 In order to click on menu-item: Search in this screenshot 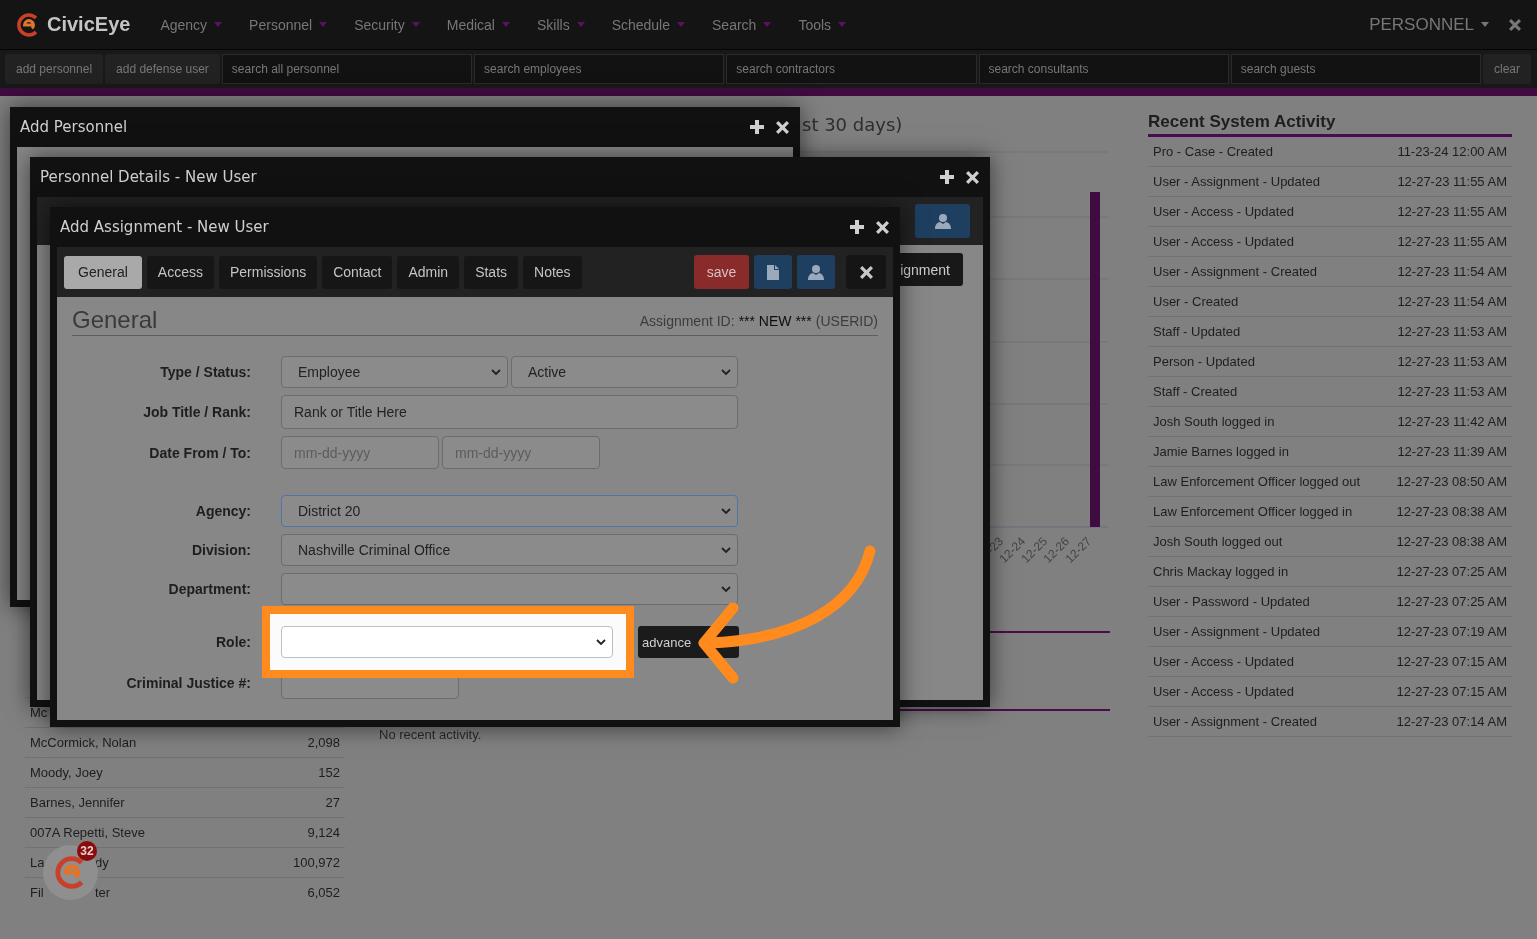, I will do `click(742, 24)`.